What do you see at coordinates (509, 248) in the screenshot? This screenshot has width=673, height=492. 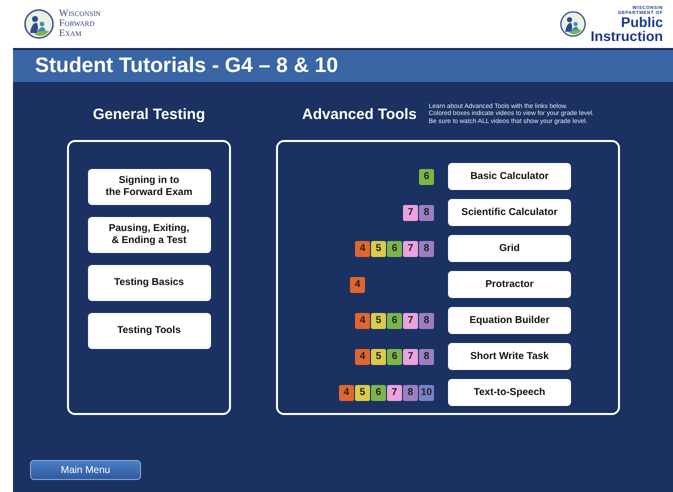 I see `tool-button: Grid` at bounding box center [509, 248].